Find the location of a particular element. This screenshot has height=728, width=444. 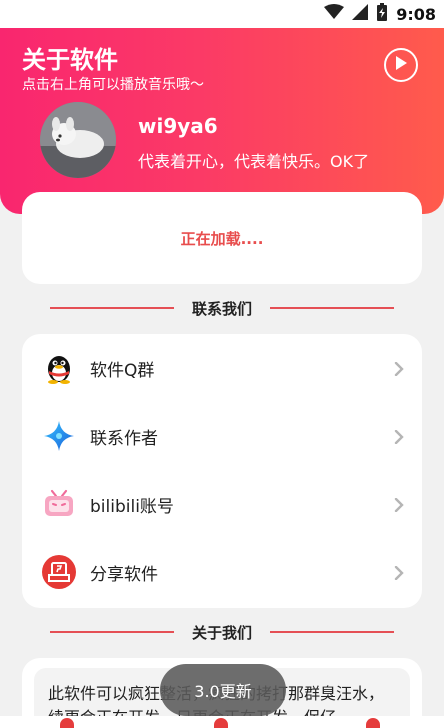

bottom-nav-bar is located at coordinates (222, 722).